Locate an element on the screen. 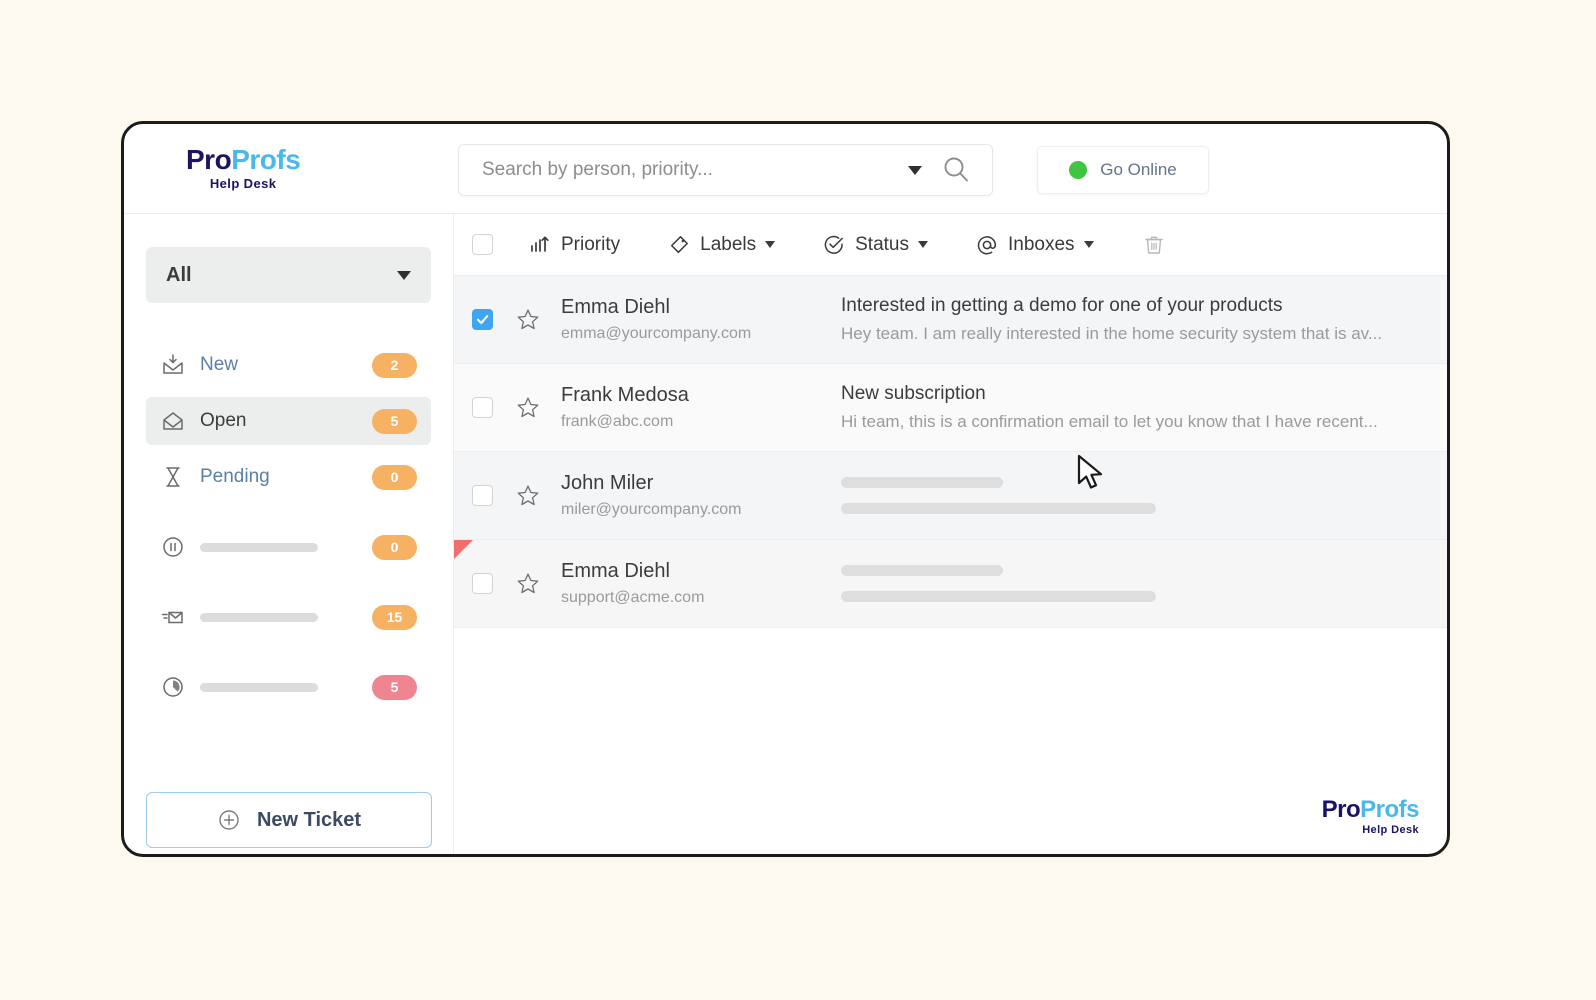 This screenshot has width=1596, height=1000. logo-subtitle: Help Desk is located at coordinates (243, 183).